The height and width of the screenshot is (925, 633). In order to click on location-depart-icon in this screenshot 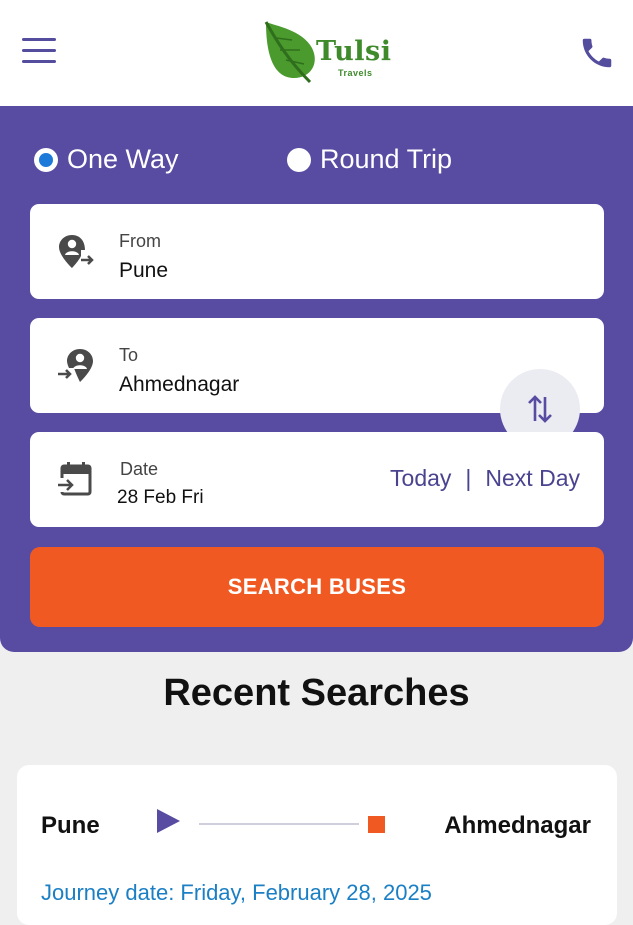, I will do `click(76, 252)`.